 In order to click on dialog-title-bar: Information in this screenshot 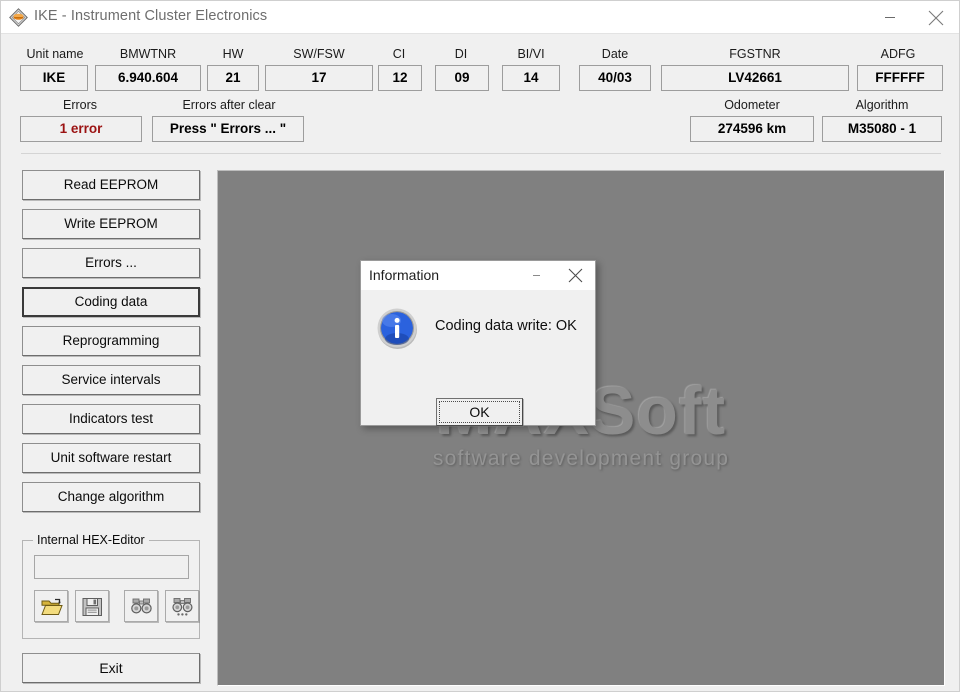, I will do `click(478, 275)`.